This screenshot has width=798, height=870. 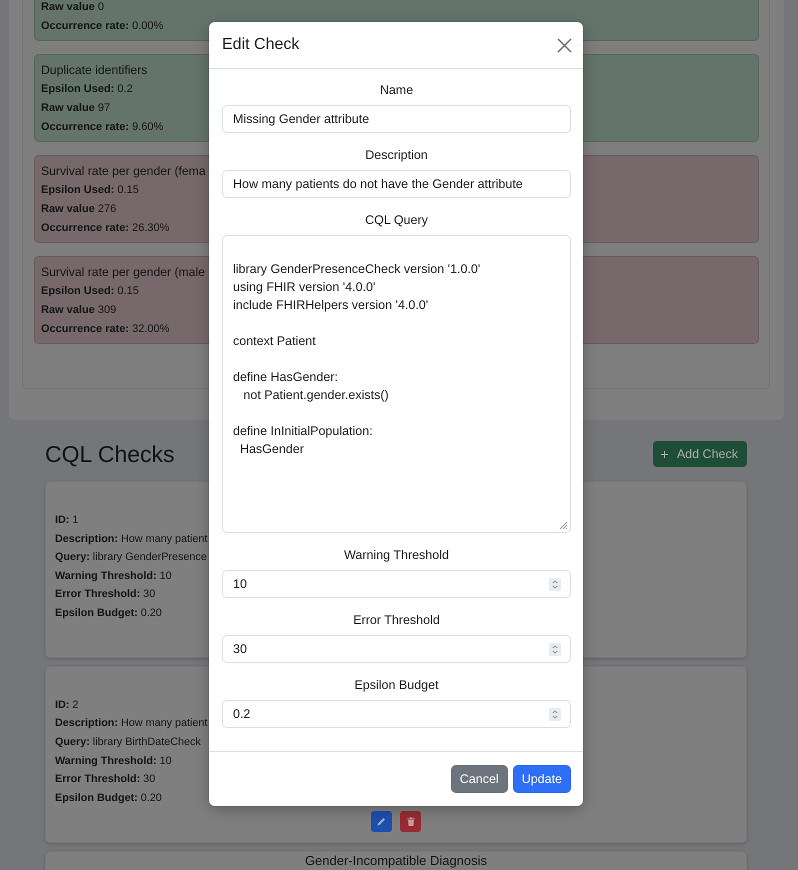 What do you see at coordinates (130, 558) in the screenshot?
I see `check-detail-line: Query: library GenderPresence` at bounding box center [130, 558].